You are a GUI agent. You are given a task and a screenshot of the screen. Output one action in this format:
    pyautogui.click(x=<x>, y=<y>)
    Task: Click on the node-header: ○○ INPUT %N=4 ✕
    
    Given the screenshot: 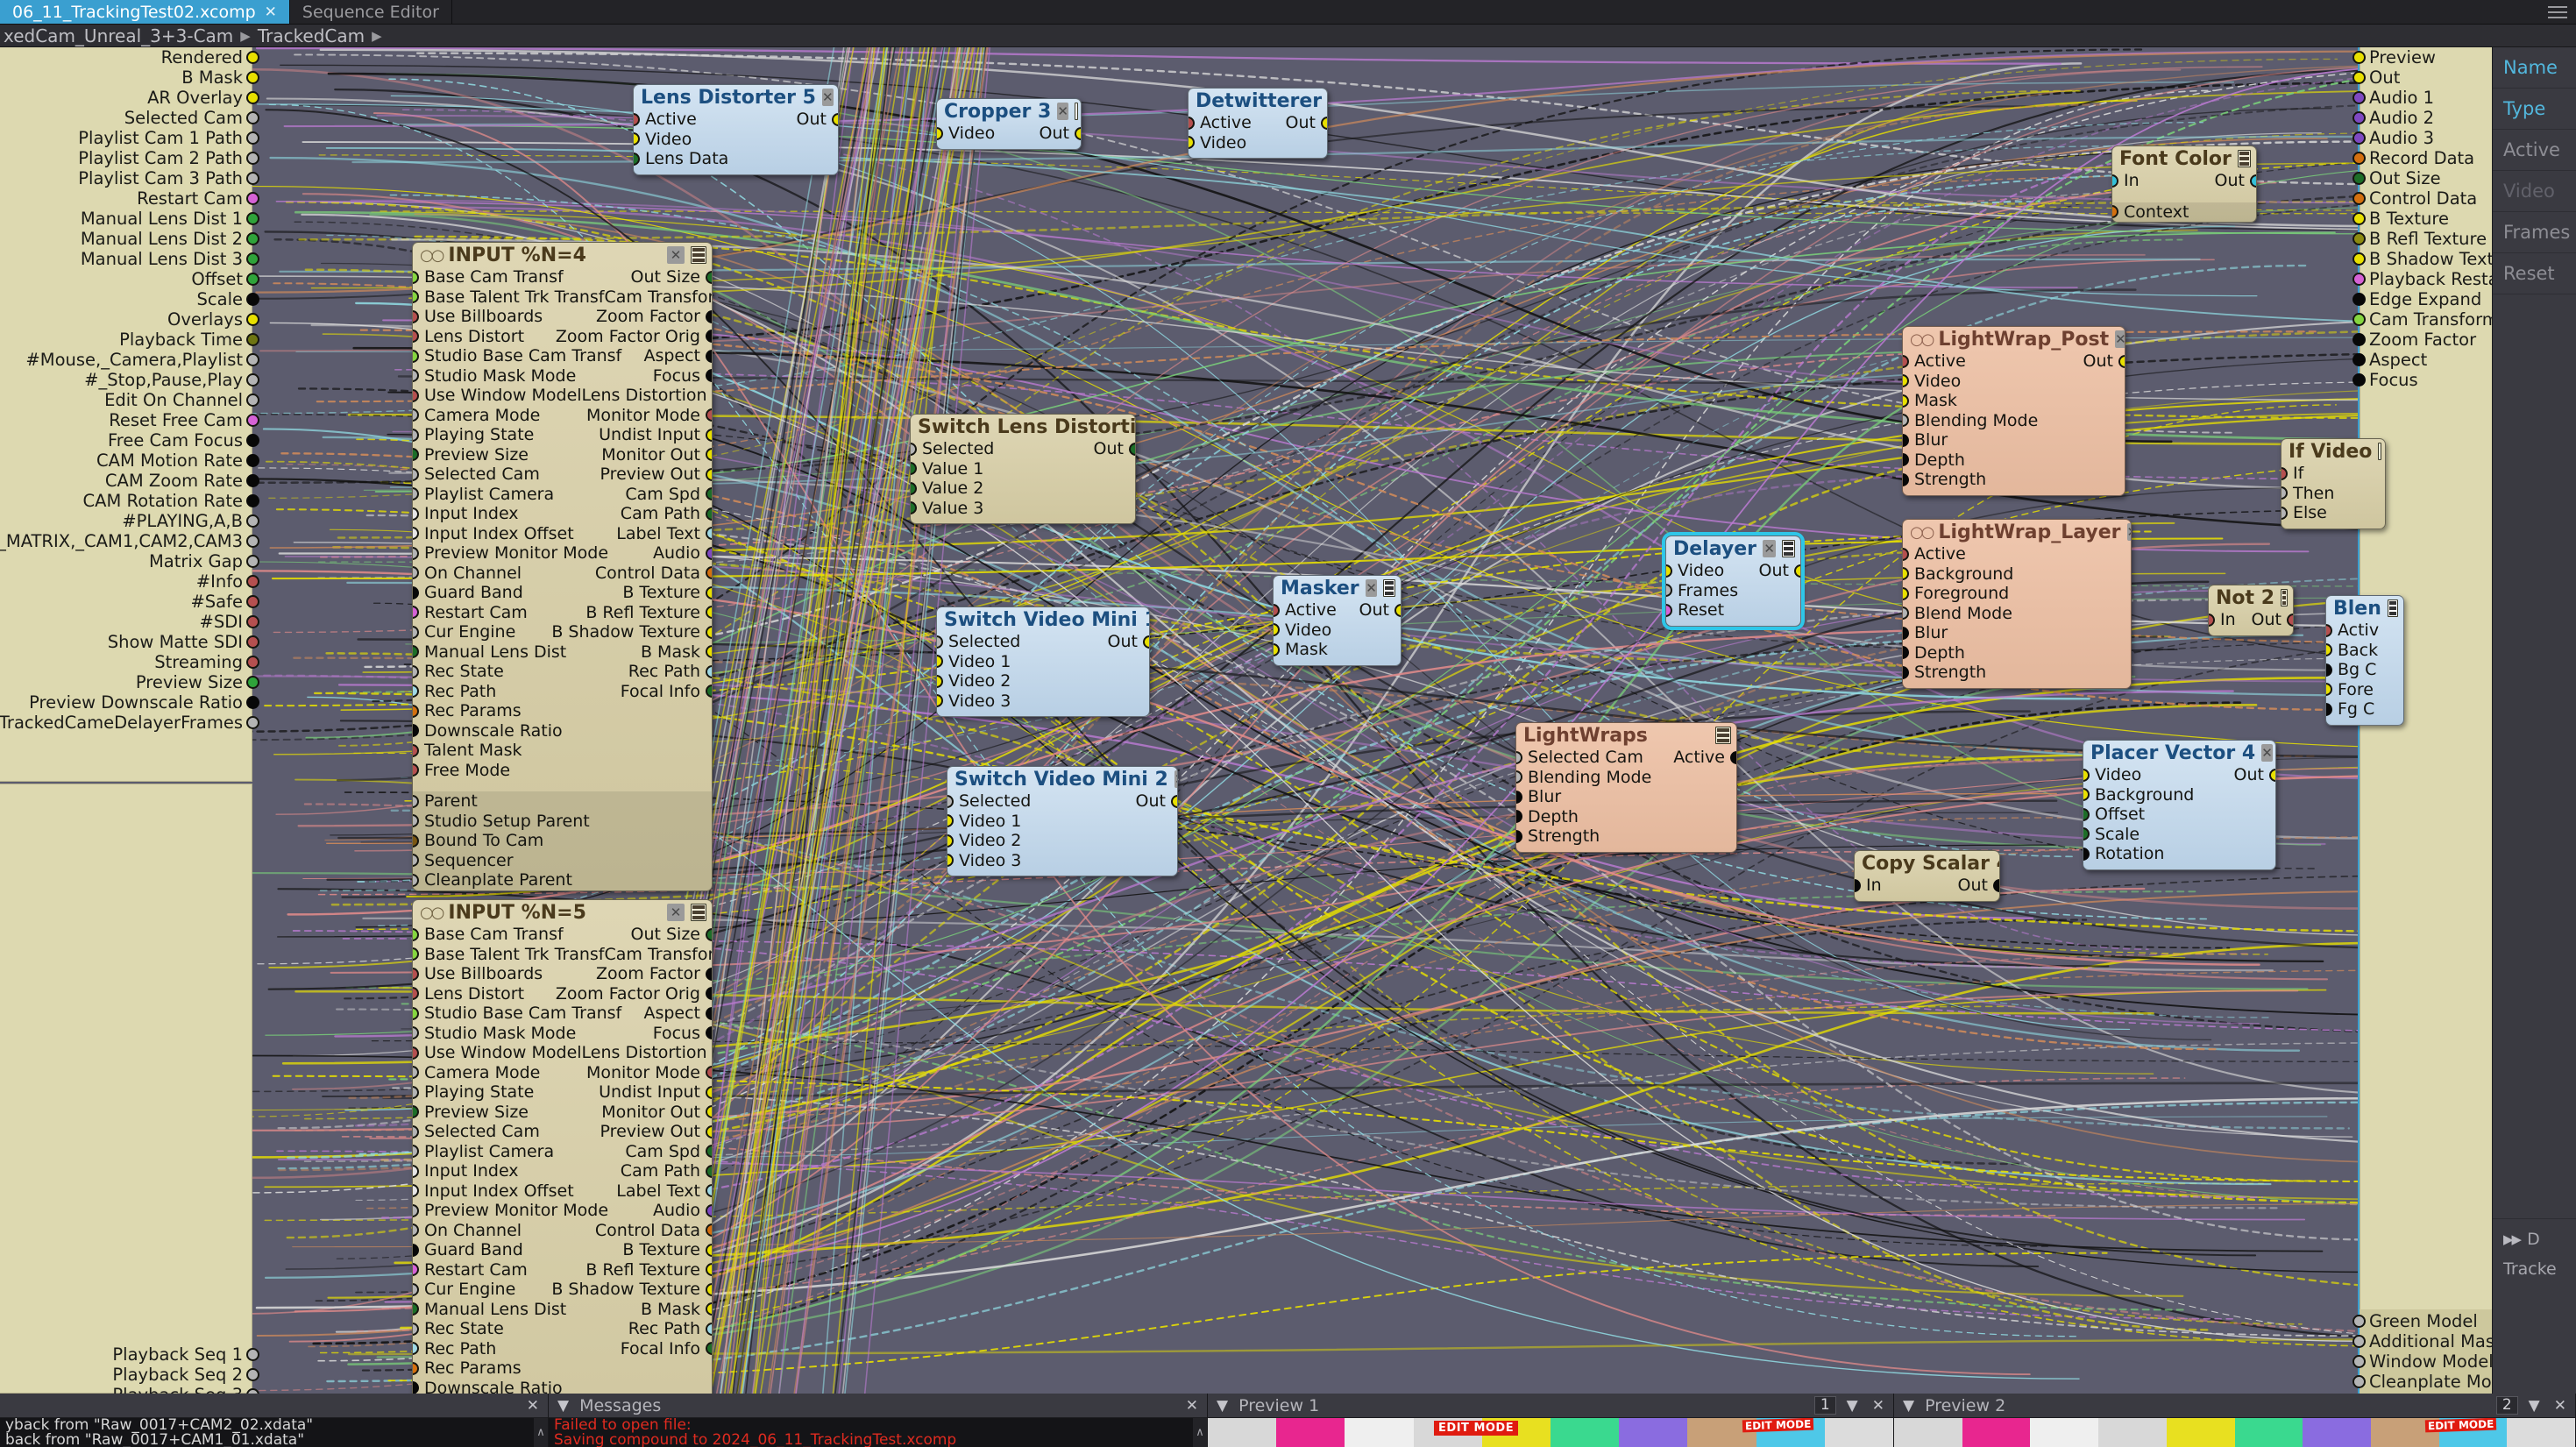 What is the action you would take?
    pyautogui.click(x=562, y=255)
    